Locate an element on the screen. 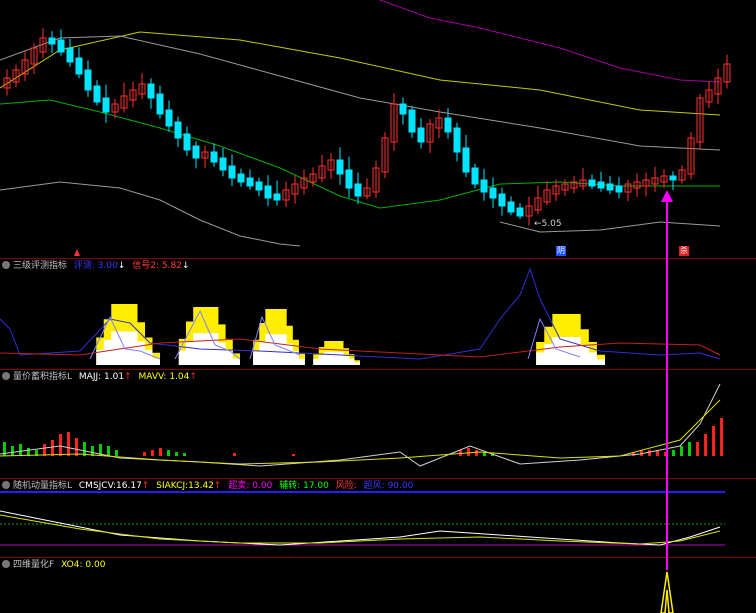 This screenshot has width=756, height=613. indicator-header-2: 量价蓄积指标L MAJJ: 1.01↑ MAVV: 1.04↑ is located at coordinates (100, 377).